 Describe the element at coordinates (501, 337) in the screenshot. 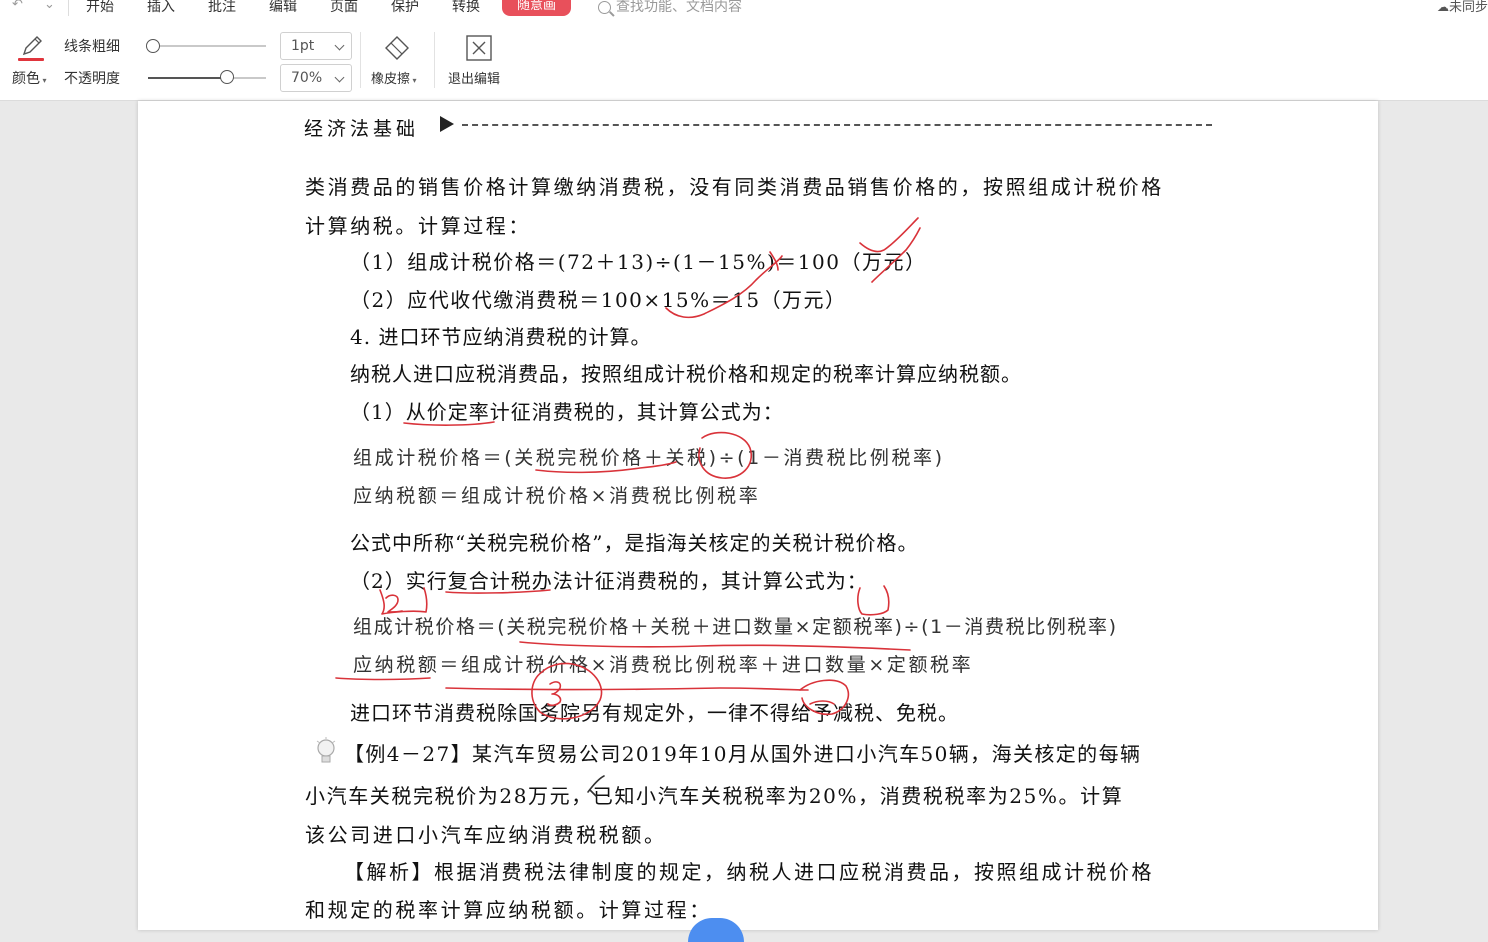

I see `section-heading: 4. 进口环节应纳消费税的计算。` at that location.